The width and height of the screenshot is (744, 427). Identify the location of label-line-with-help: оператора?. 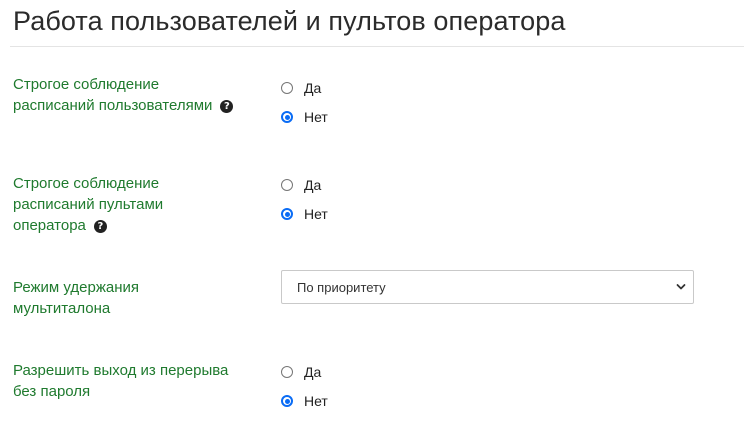
(133, 225).